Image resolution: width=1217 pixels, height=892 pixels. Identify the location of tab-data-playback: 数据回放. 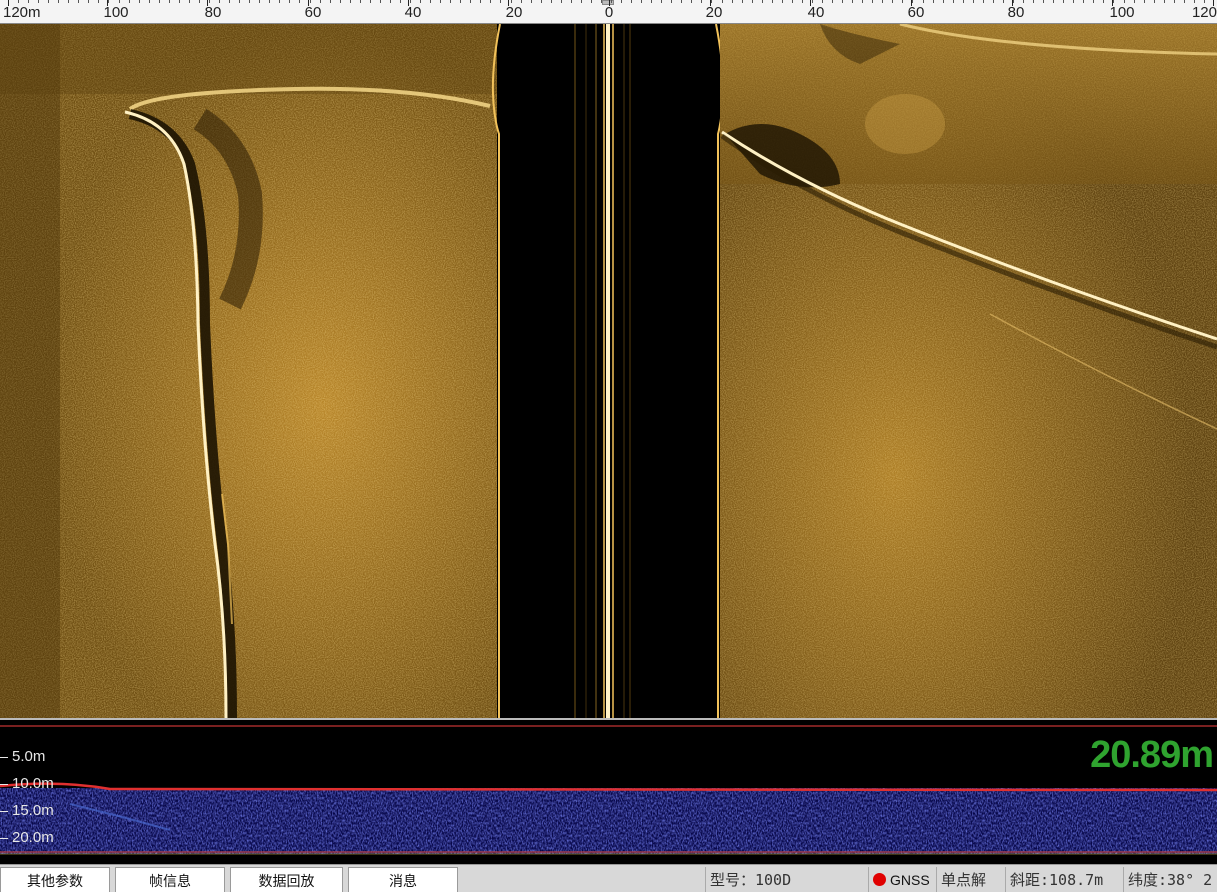
(286, 879).